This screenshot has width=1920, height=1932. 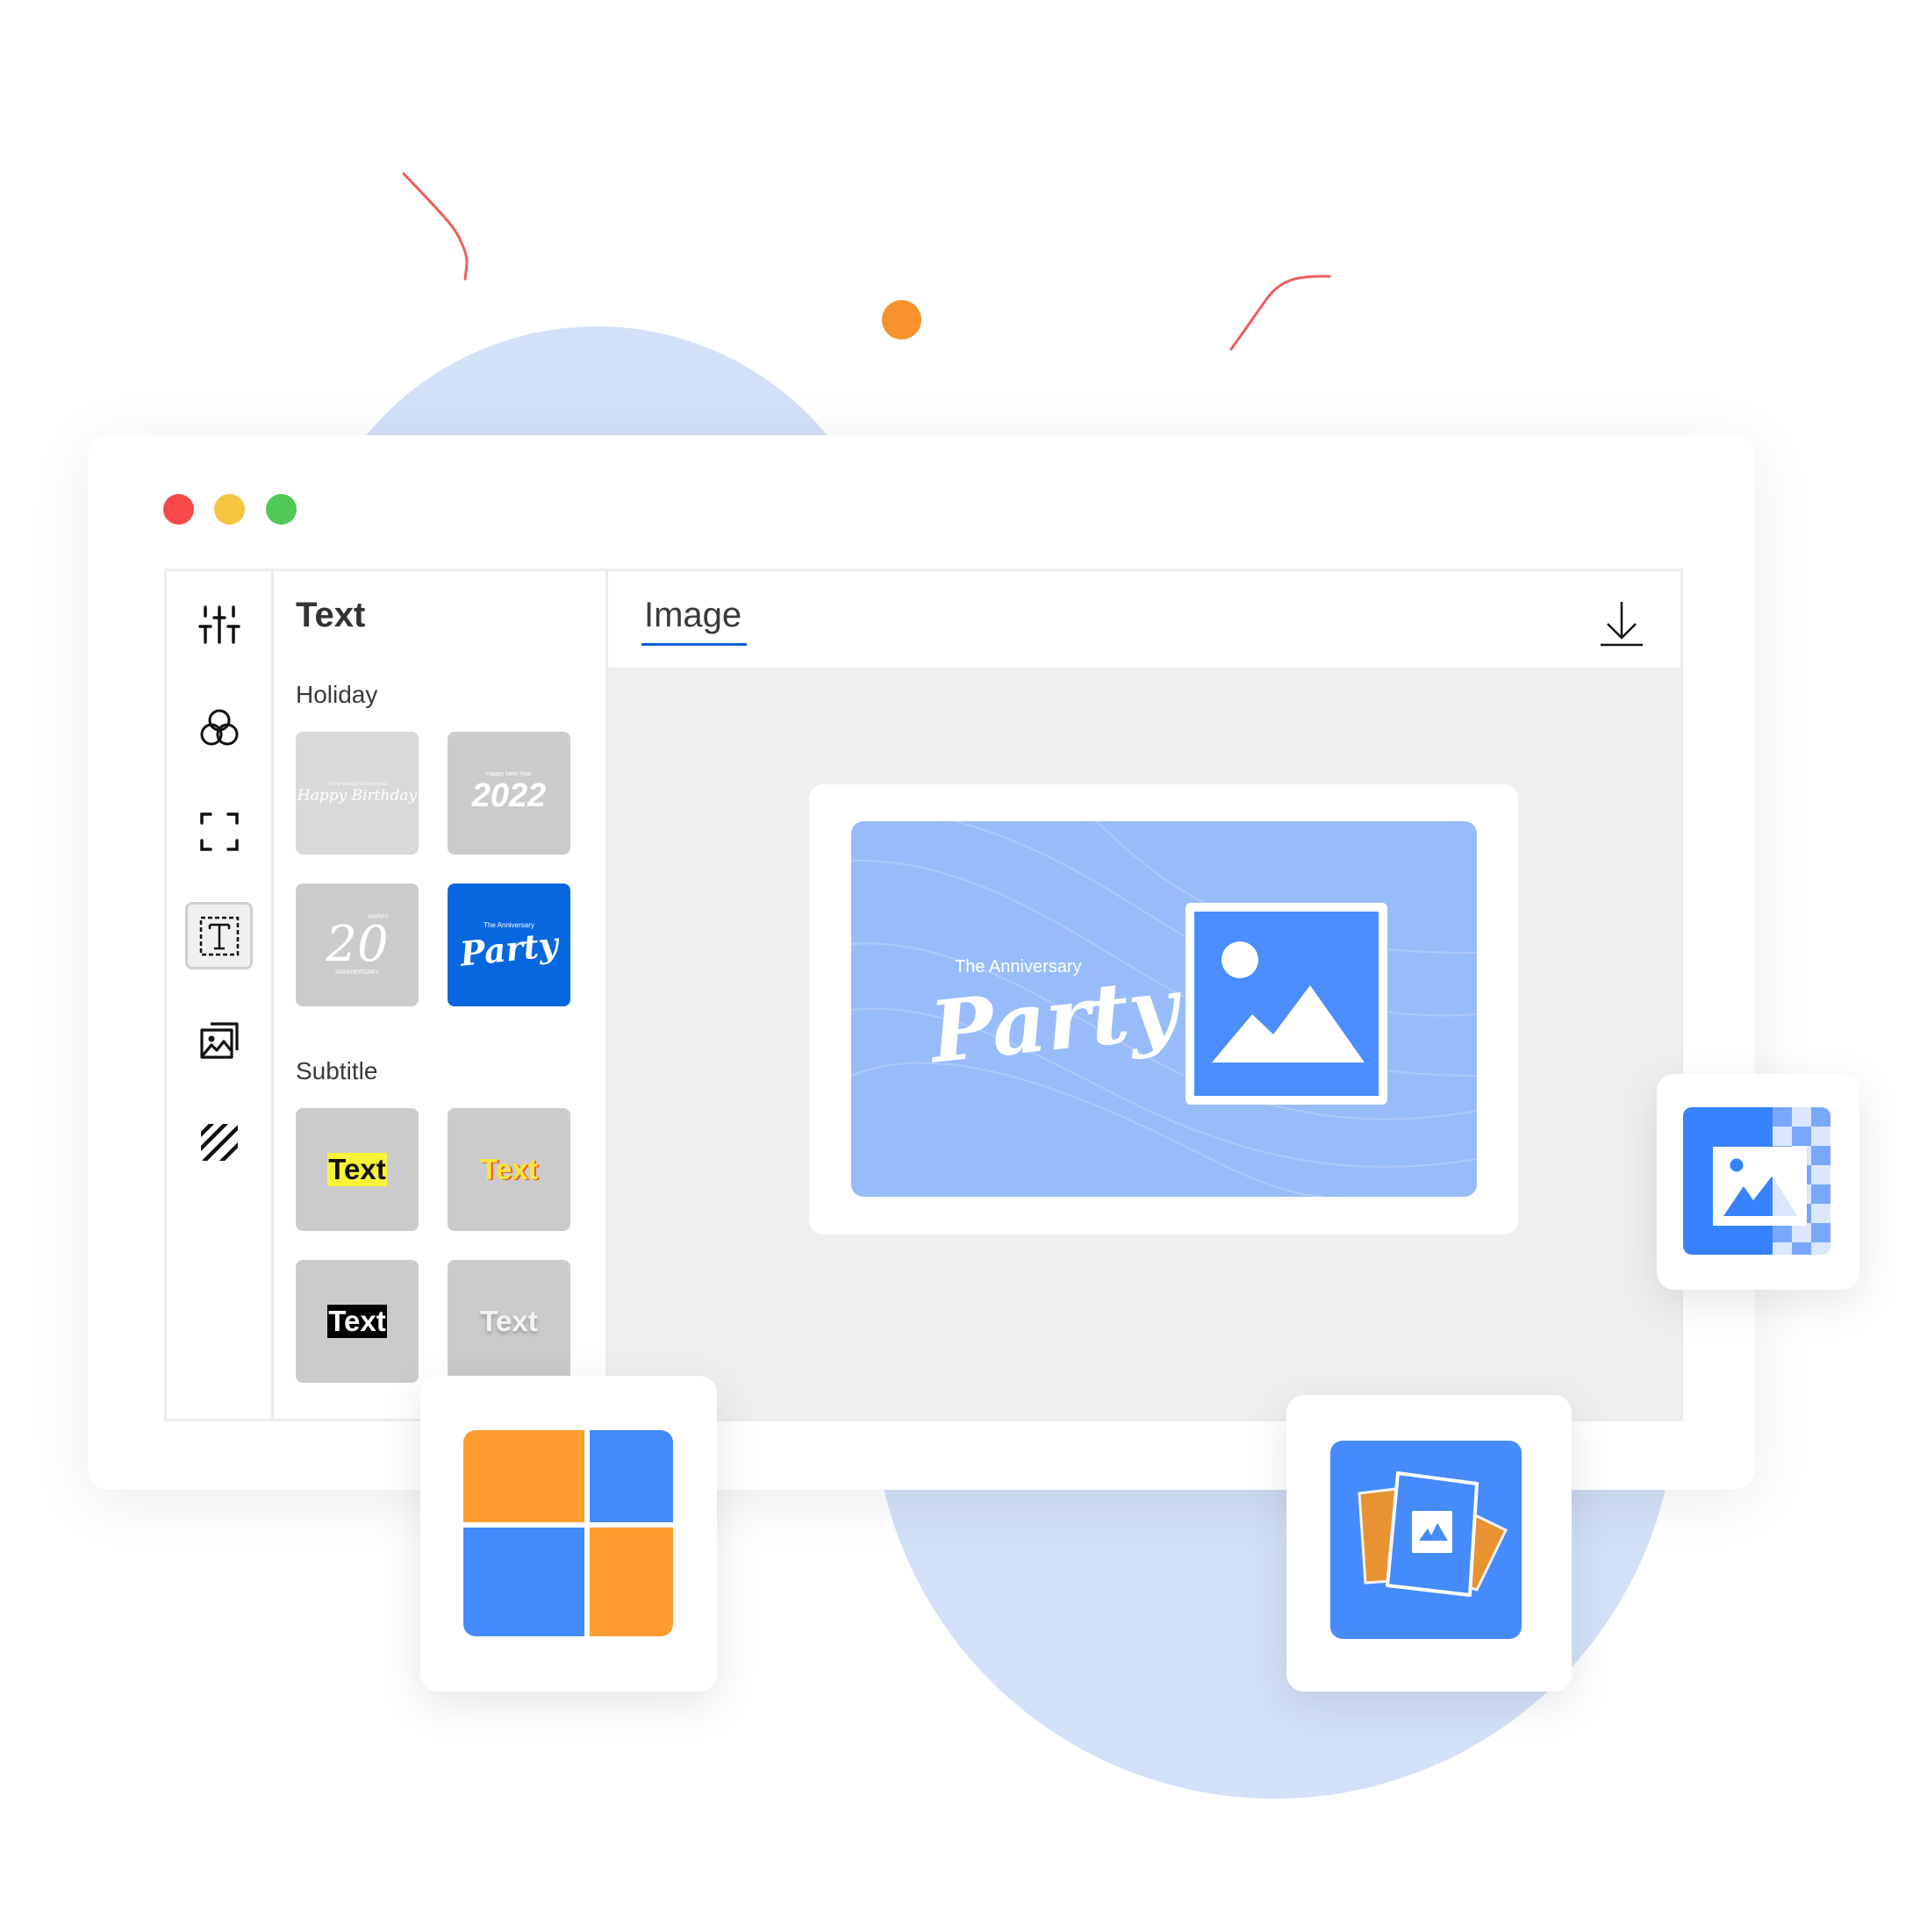 I want to click on rail-item-filters, so click(x=219, y=728).